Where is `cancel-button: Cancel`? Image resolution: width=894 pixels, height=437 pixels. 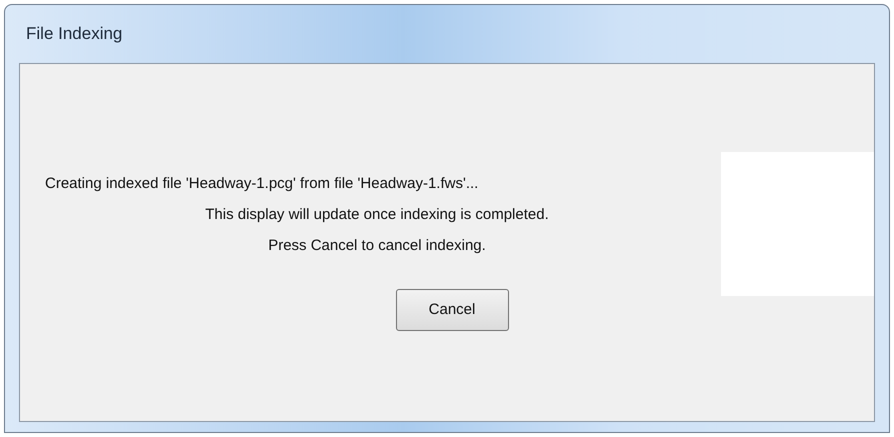
cancel-button: Cancel is located at coordinates (452, 310).